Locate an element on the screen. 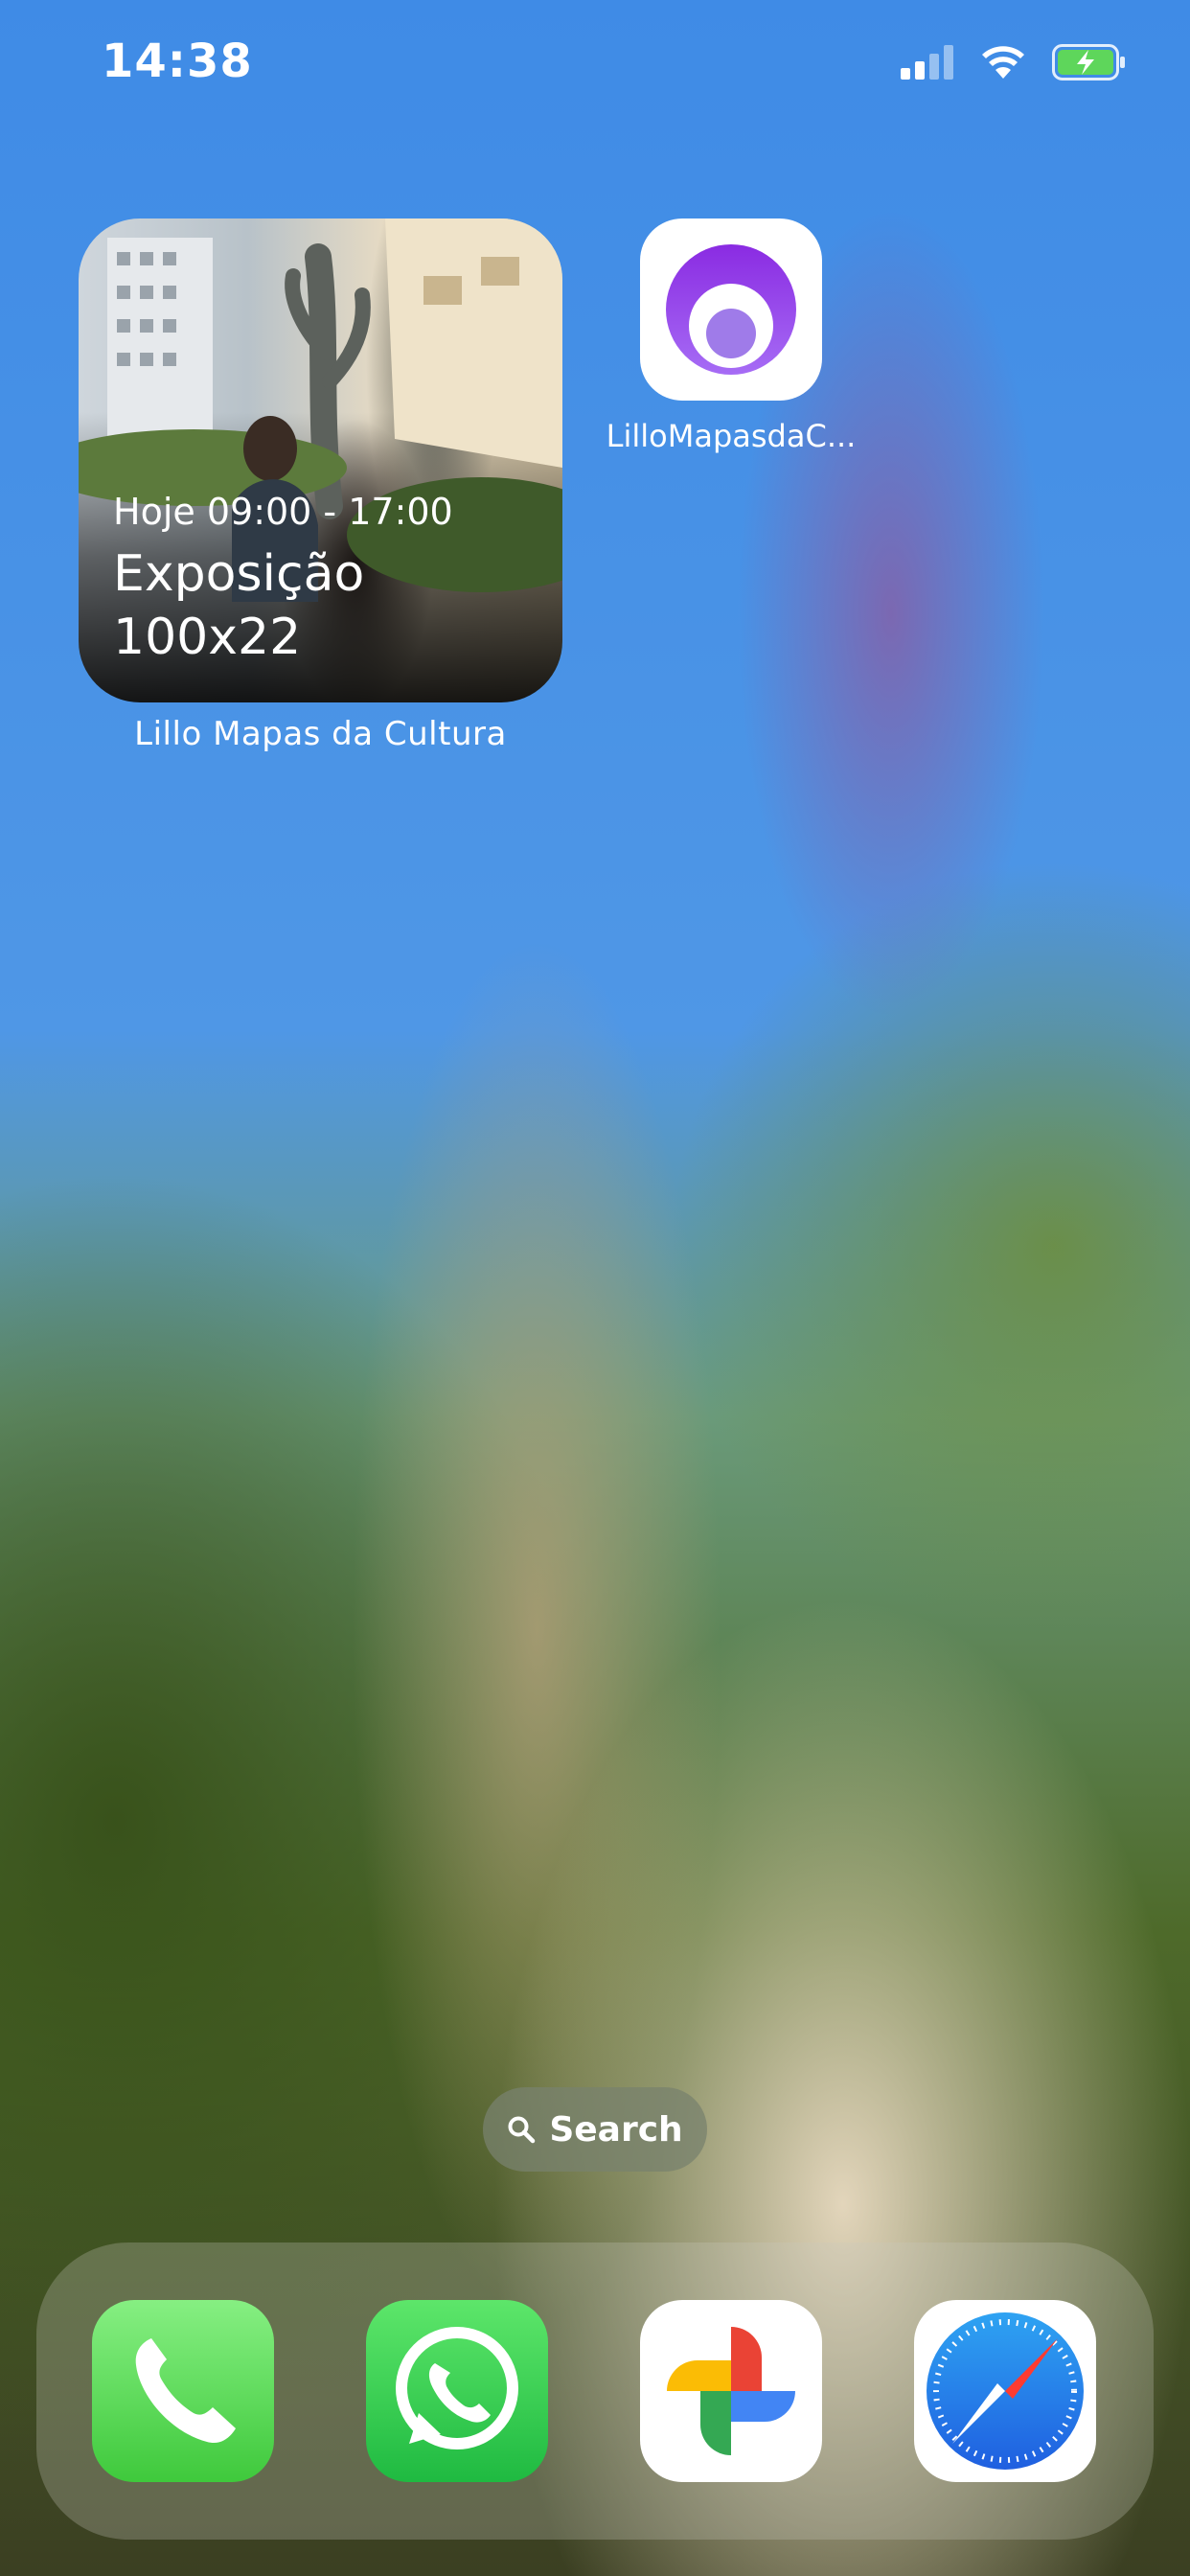 The image size is (1190, 2576). status-icons is located at coordinates (1014, 62).